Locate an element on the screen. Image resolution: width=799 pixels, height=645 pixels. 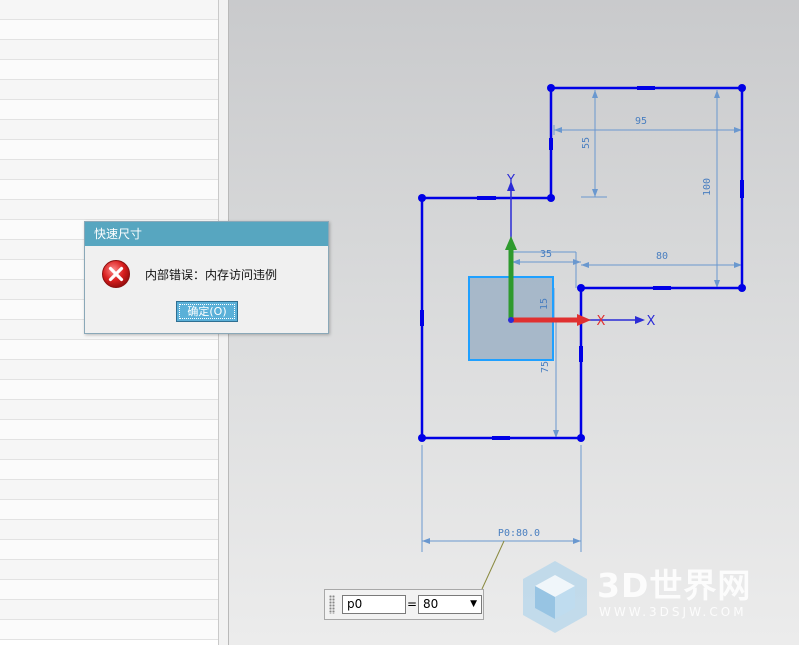
error-icon is located at coordinates (116, 275).